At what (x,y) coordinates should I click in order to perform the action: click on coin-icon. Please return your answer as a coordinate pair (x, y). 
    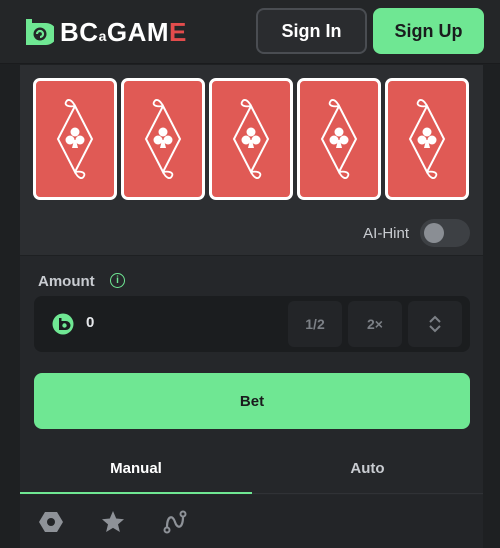
    Looking at the image, I should click on (63, 324).